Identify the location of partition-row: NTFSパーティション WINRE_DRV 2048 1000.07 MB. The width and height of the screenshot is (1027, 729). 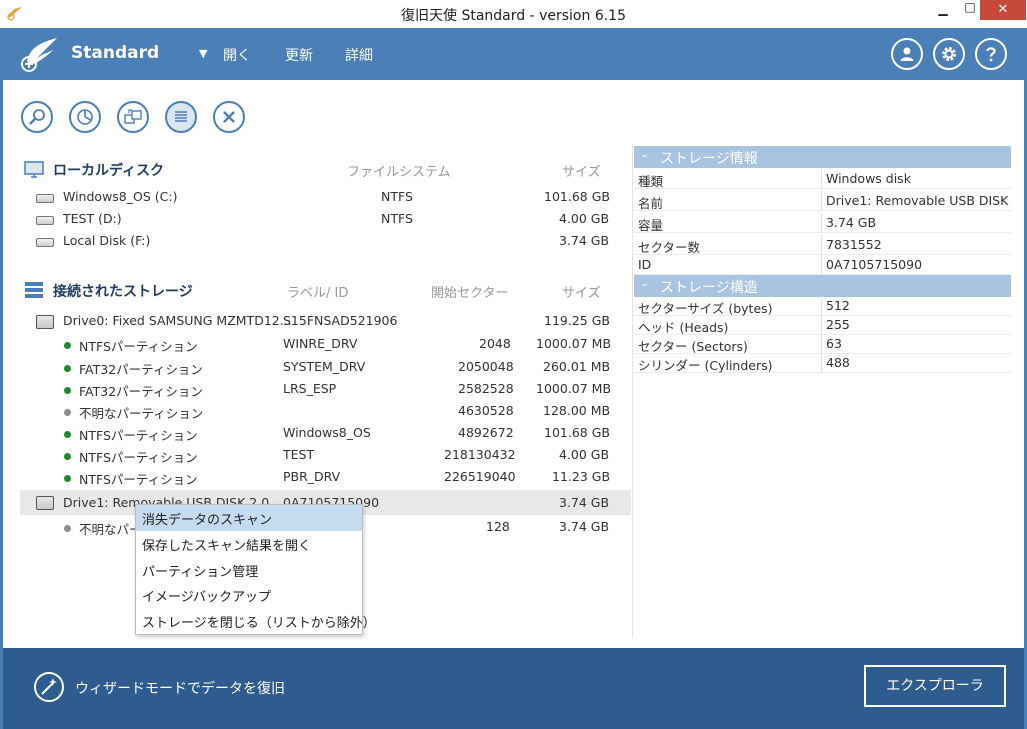
(326, 344).